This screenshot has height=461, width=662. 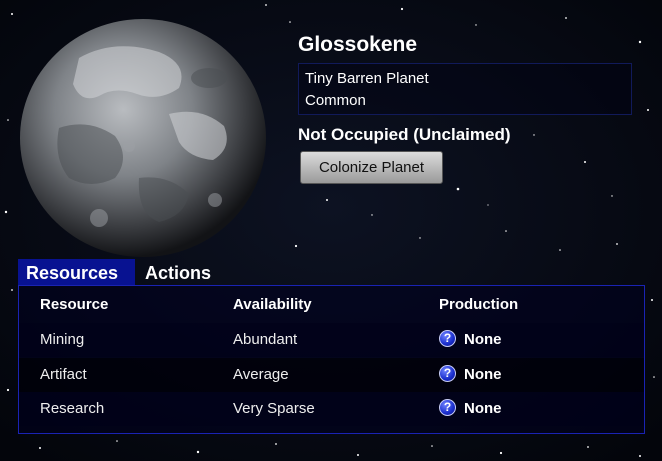 I want to click on table-row: Mining Abundant ? None, so click(x=331, y=340).